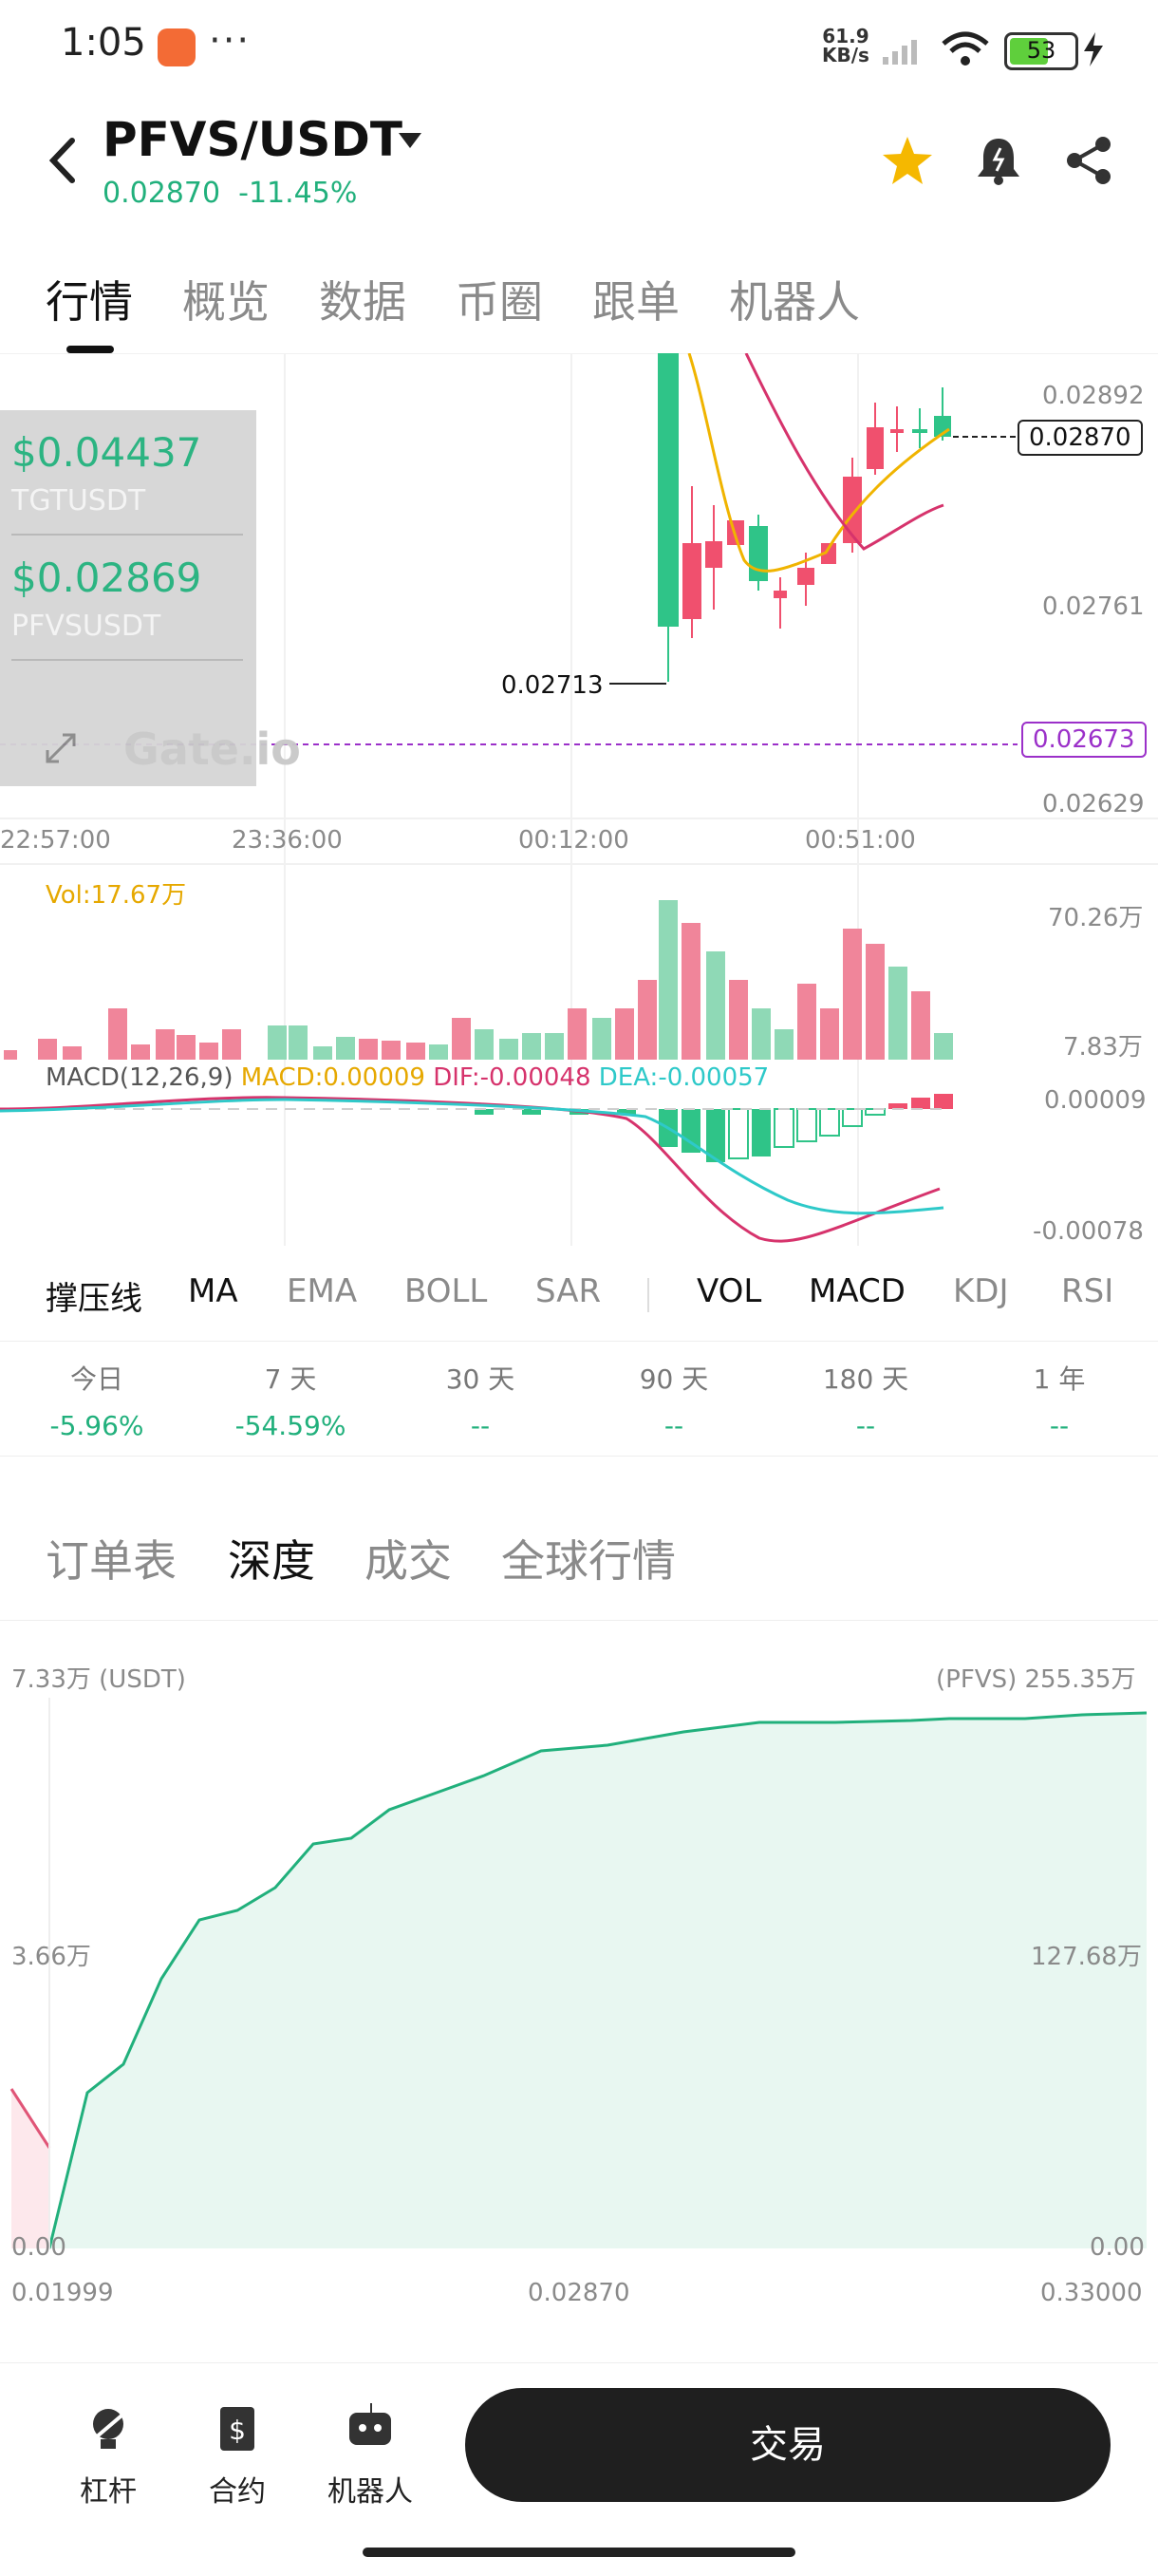 The height and width of the screenshot is (2576, 1158). Describe the element at coordinates (900, 52) in the screenshot. I see `signal-icon` at that location.